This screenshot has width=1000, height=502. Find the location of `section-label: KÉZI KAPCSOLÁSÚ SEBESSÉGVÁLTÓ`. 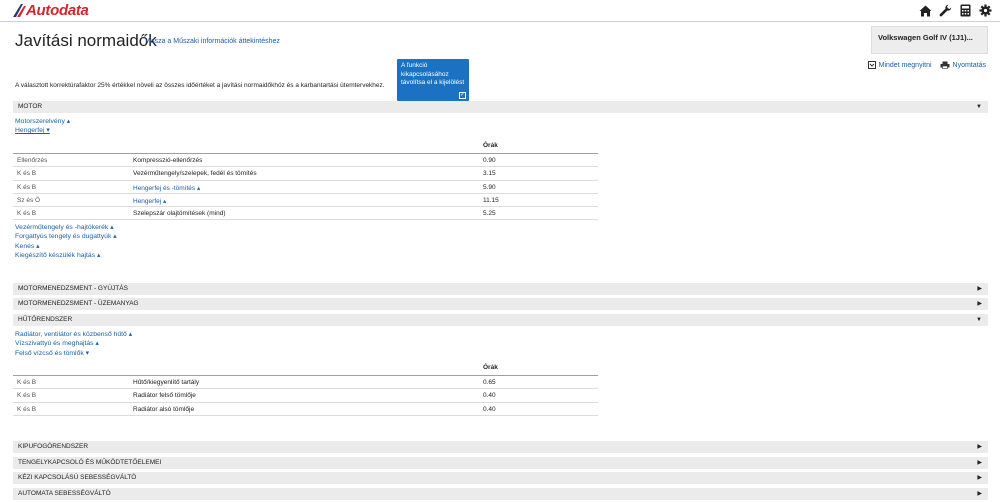

section-label: KÉZI KAPCSOLÁSÚ SEBESSÉGVÁLTÓ is located at coordinates (77, 477).